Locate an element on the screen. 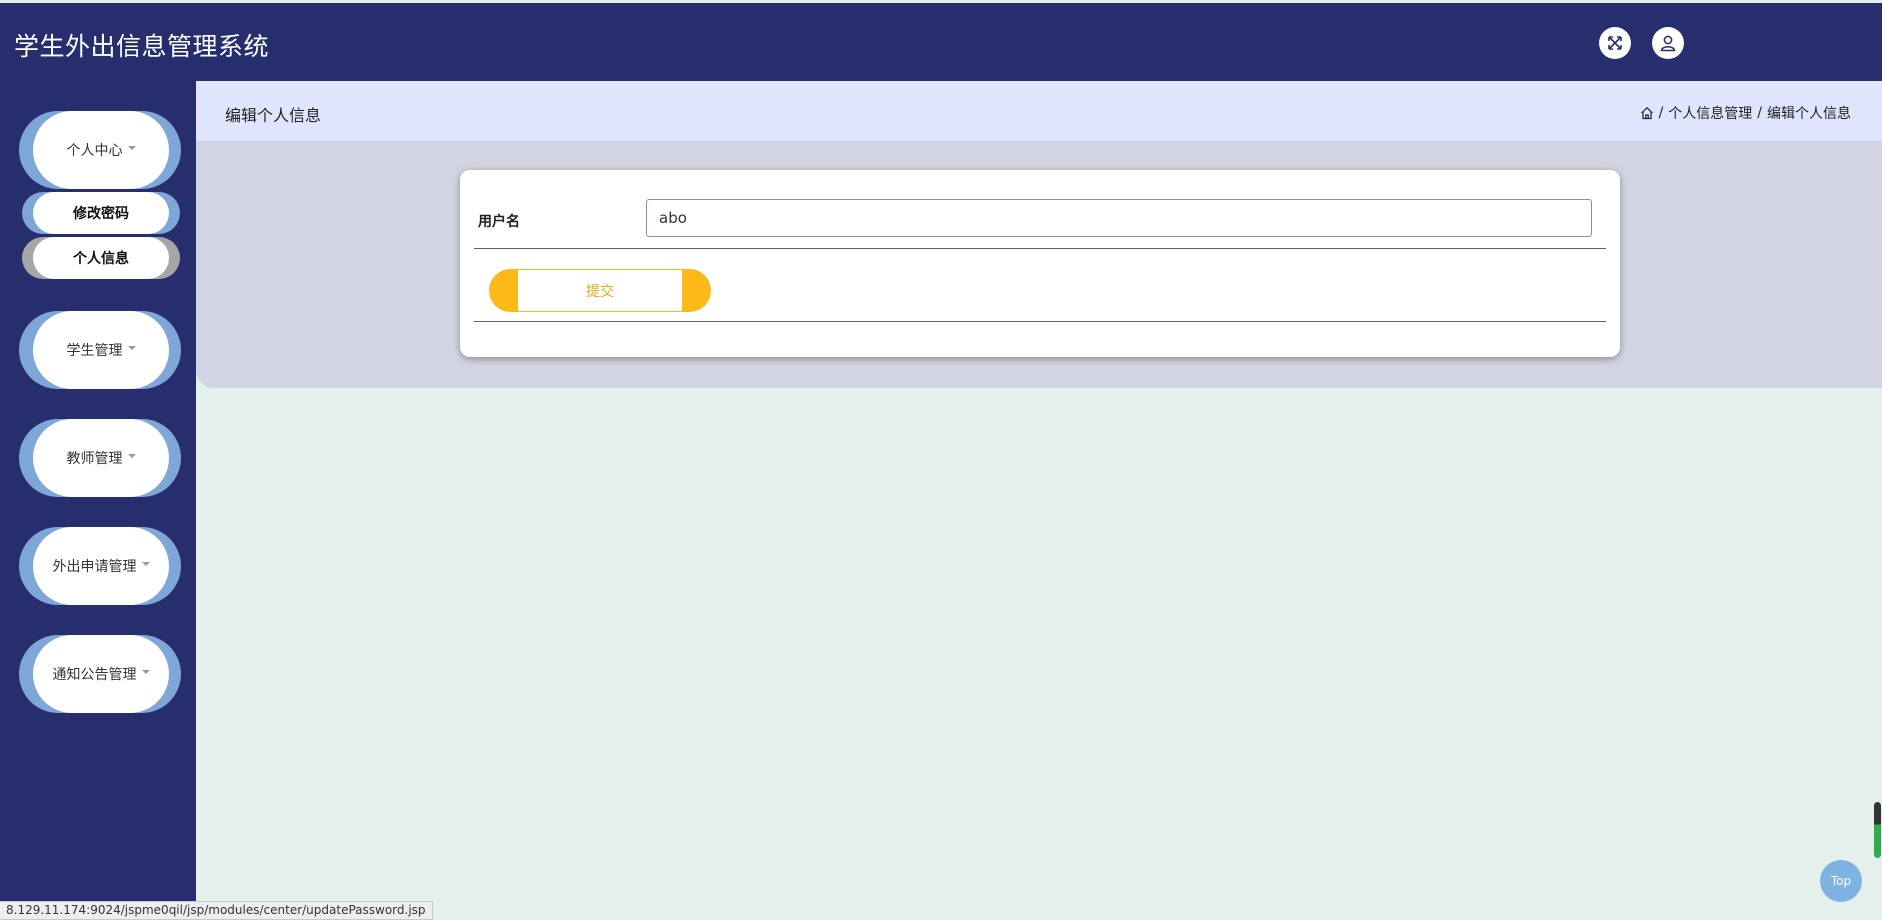 This screenshot has width=1882, height=920. sidebar-item-inner: 教师管理 is located at coordinates (101, 458).